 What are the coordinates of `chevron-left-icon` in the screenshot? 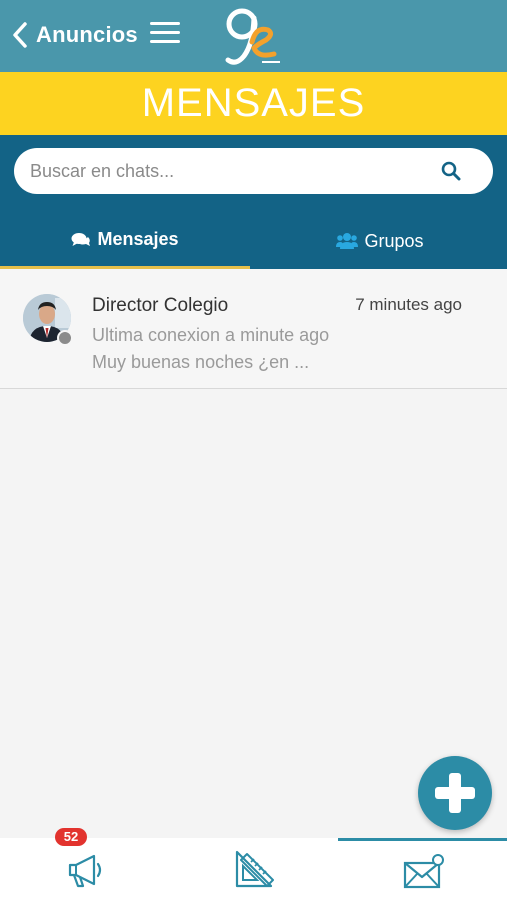 It's located at (20, 35).